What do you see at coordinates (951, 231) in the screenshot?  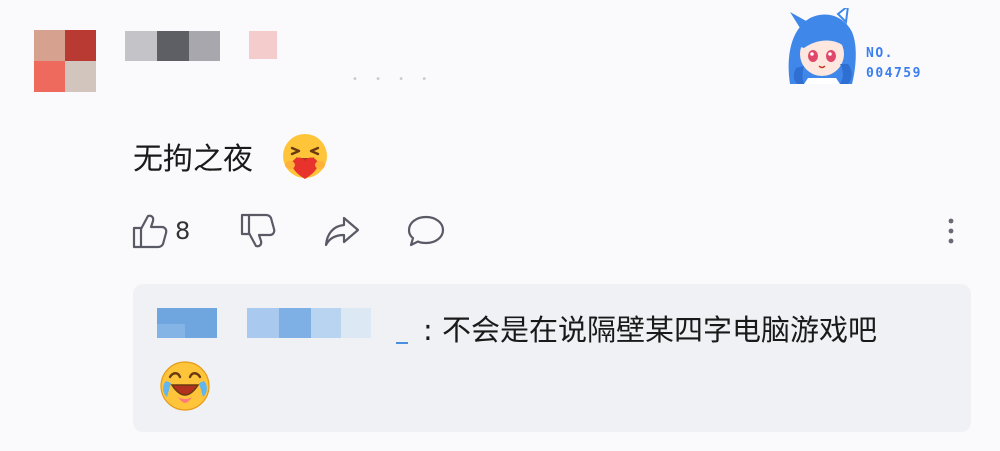 I see `more-icon` at bounding box center [951, 231].